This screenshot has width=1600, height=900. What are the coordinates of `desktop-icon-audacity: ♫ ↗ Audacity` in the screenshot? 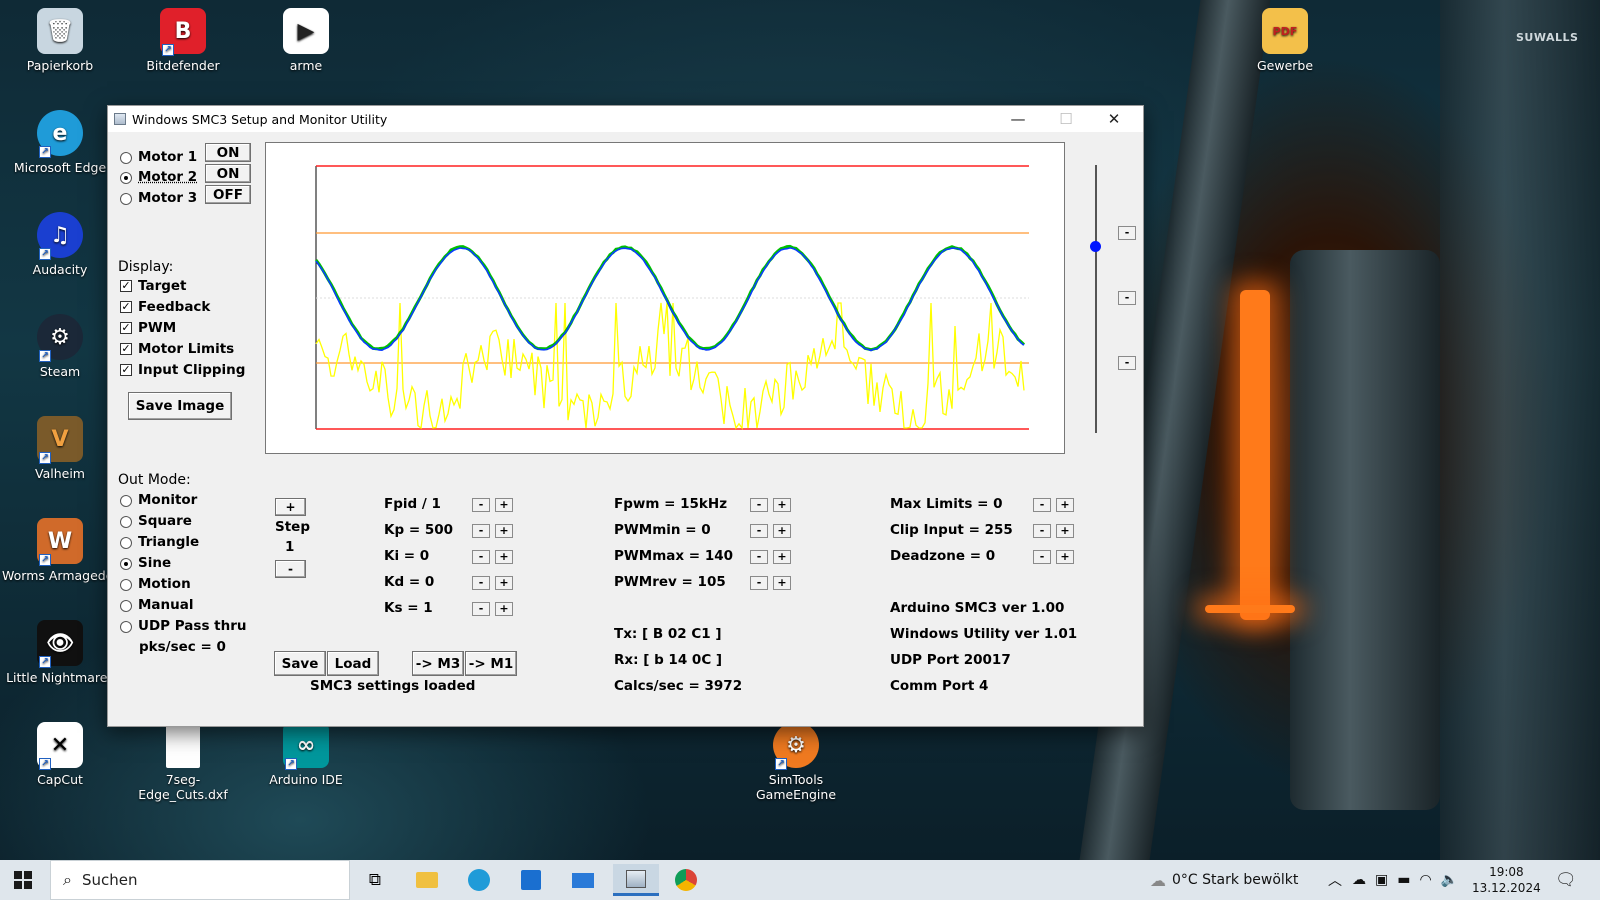 It's located at (60, 244).